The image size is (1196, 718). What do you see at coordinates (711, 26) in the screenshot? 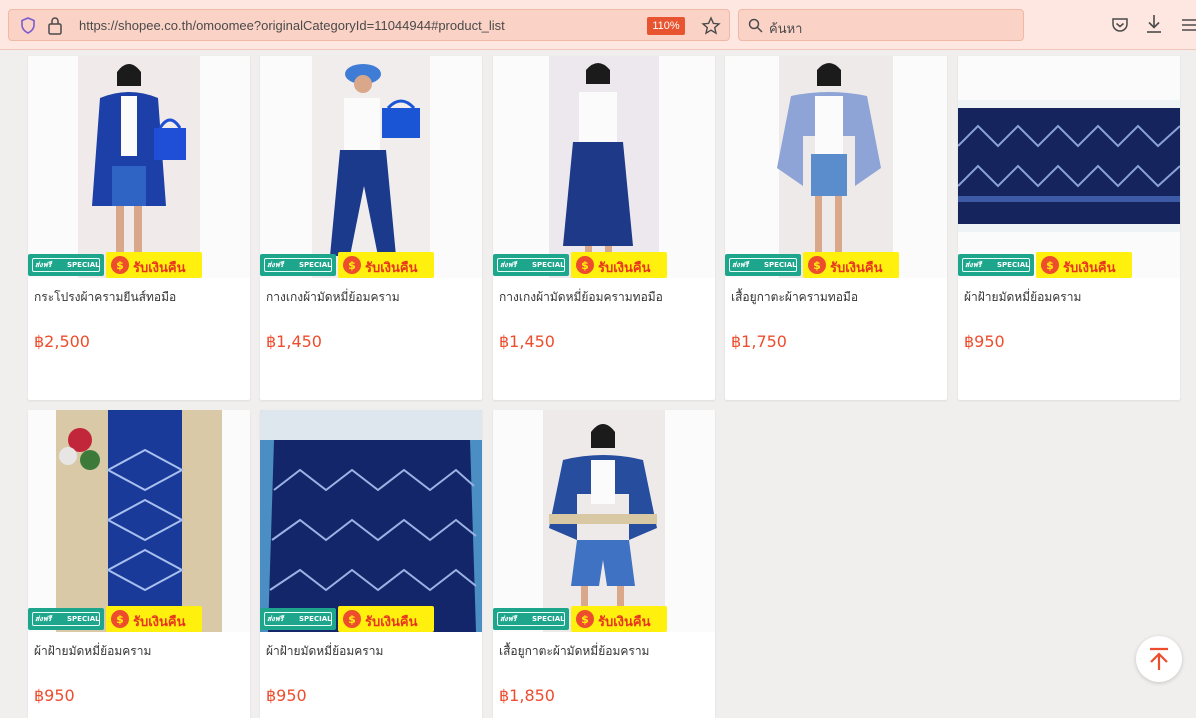
I see `bookmark-star-icon` at bounding box center [711, 26].